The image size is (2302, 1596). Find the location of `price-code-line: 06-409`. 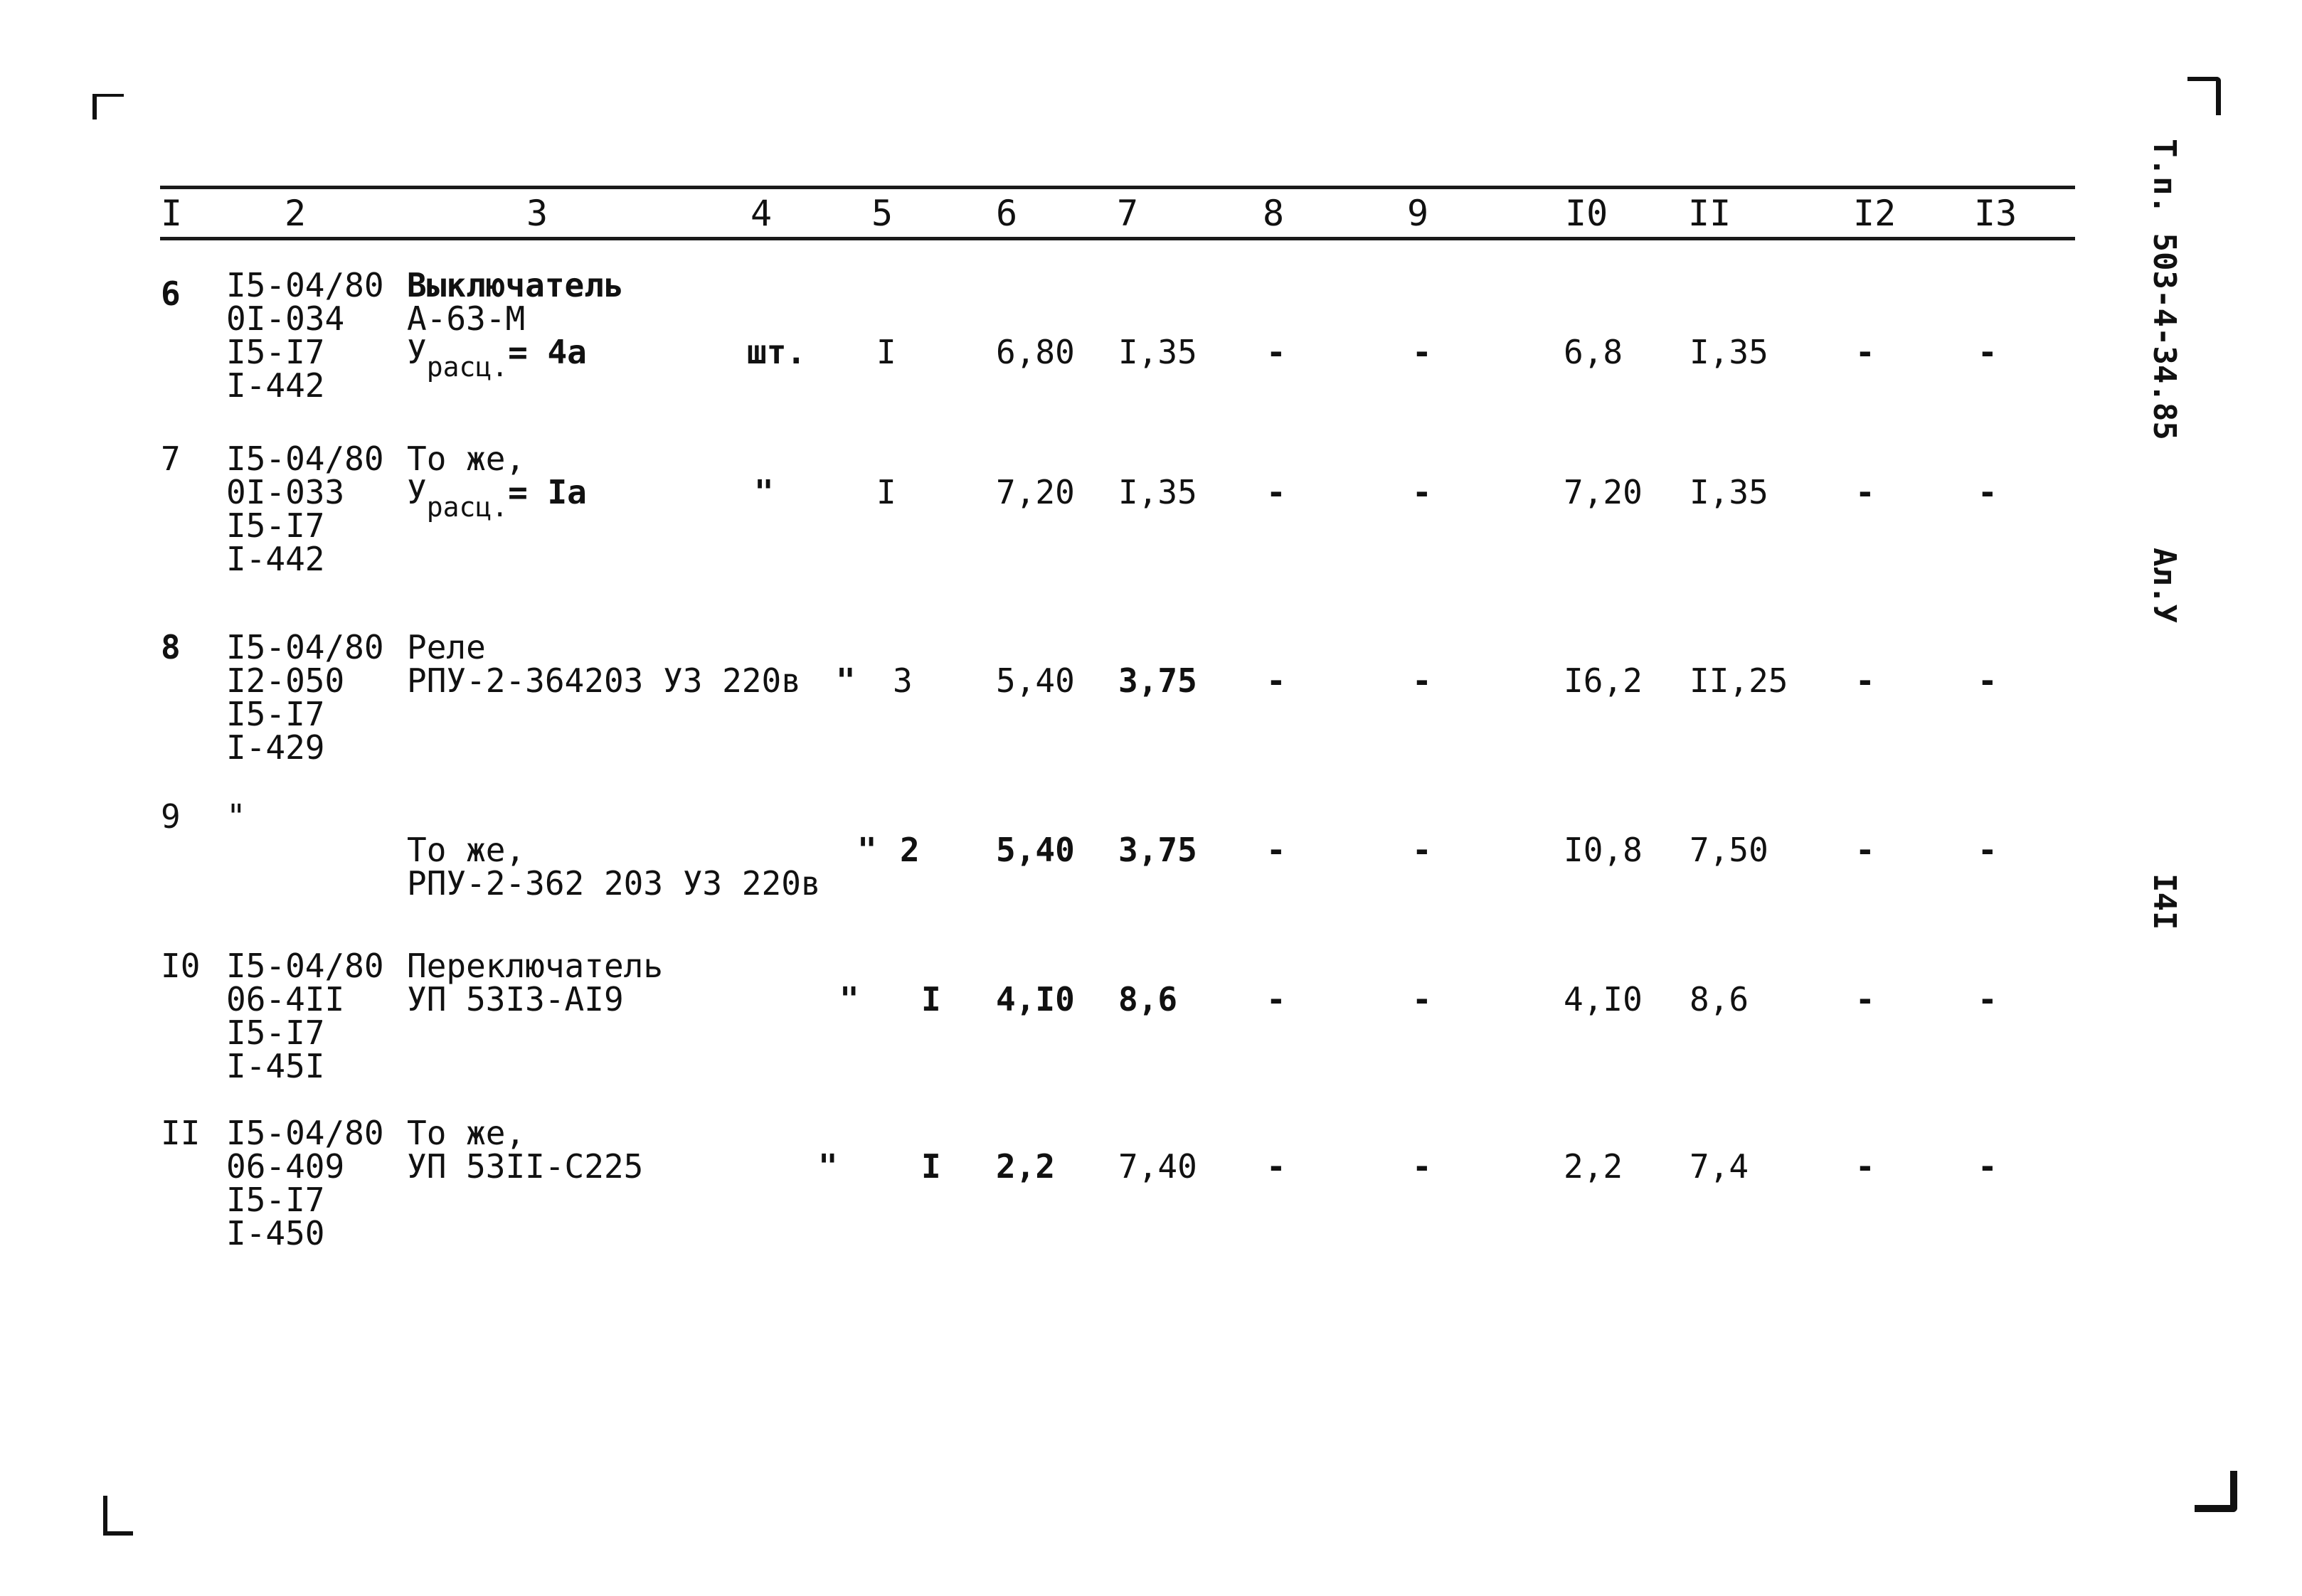

price-code-line: 06-409 is located at coordinates (285, 1166).